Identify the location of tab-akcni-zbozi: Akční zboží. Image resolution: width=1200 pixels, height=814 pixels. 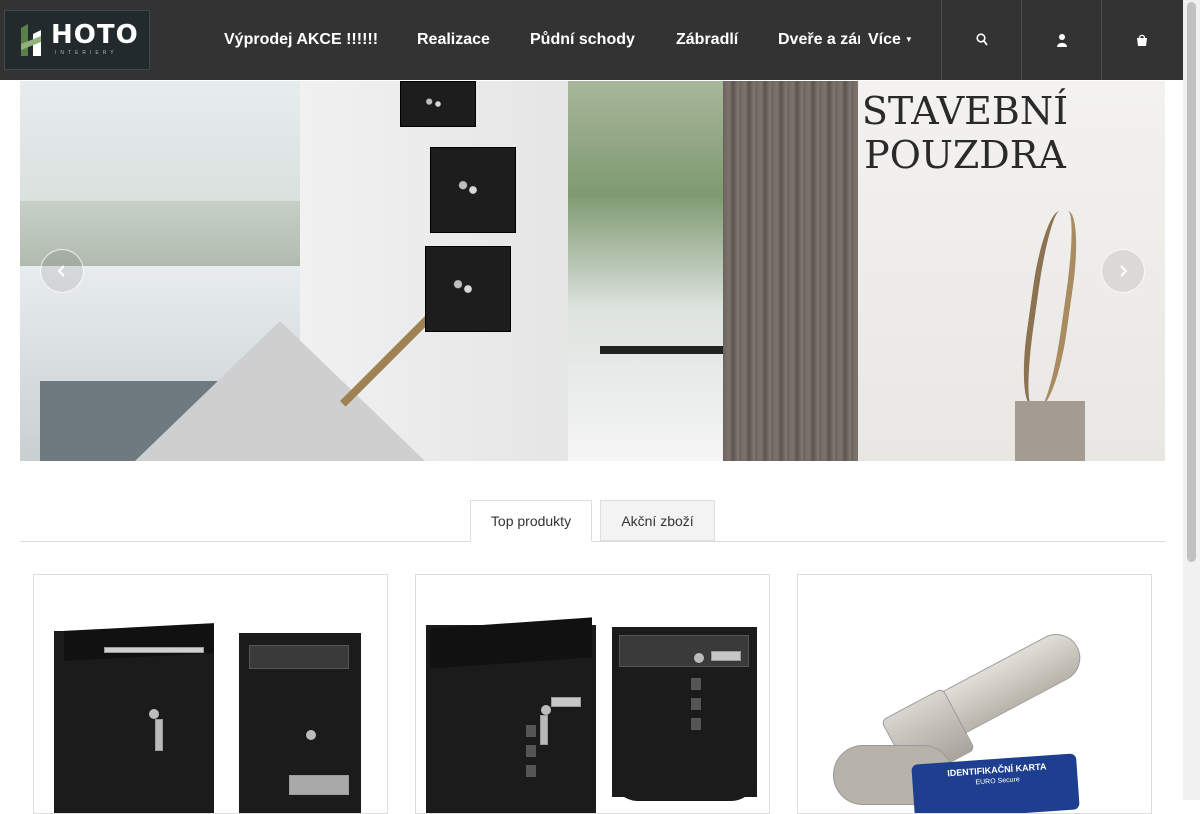
(657, 520).